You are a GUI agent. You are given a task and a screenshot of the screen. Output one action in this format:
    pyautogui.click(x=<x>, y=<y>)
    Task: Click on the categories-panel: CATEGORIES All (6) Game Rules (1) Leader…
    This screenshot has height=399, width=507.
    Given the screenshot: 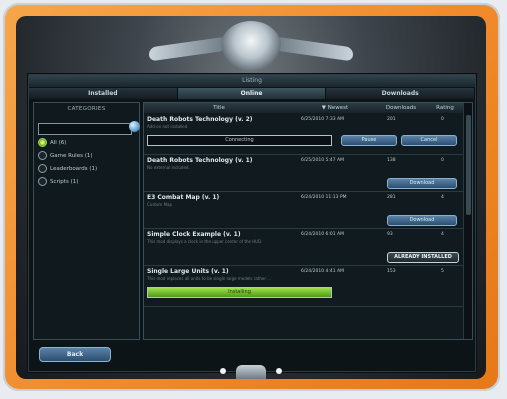 What is the action you would take?
    pyautogui.click(x=86, y=221)
    